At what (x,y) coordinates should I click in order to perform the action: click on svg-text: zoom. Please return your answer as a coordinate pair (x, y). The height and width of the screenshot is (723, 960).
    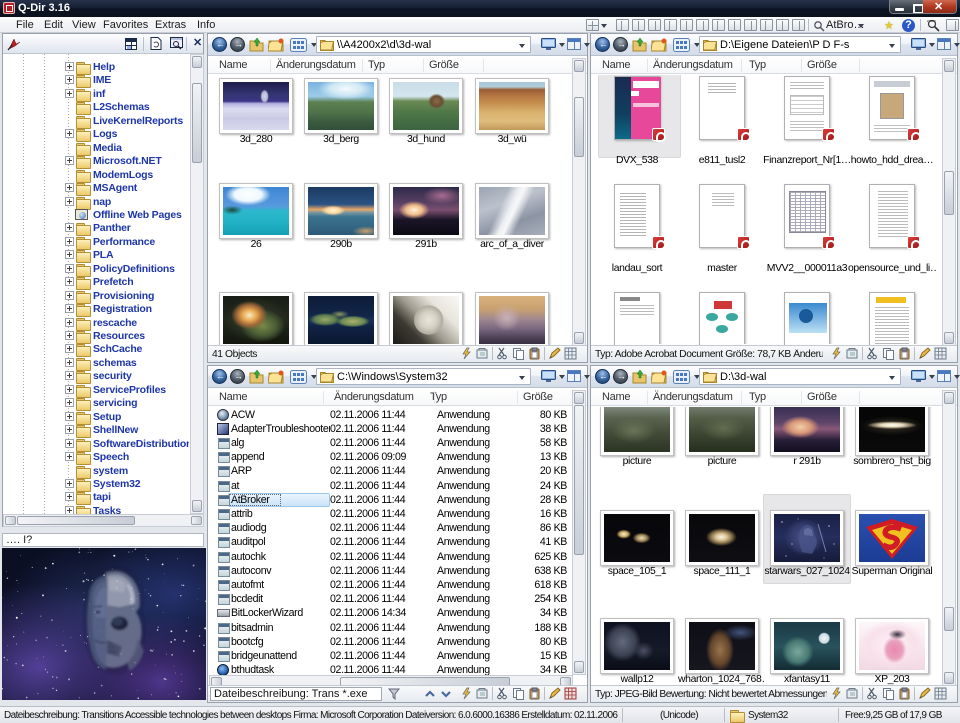
    Looking at the image, I should click on (931, 21).